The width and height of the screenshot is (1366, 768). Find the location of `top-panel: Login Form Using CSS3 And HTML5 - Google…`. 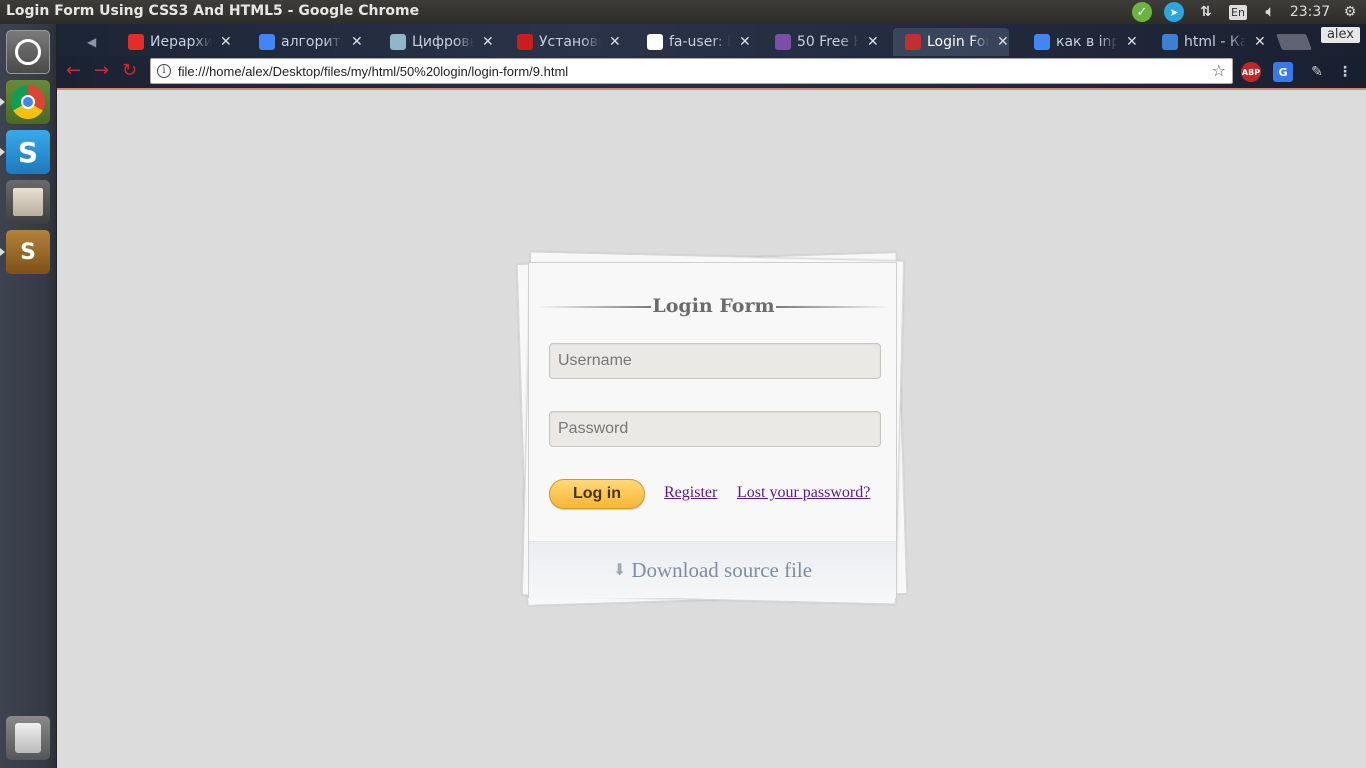

top-panel: Login Form Using CSS3 And HTML5 - Google… is located at coordinates (683, 12).